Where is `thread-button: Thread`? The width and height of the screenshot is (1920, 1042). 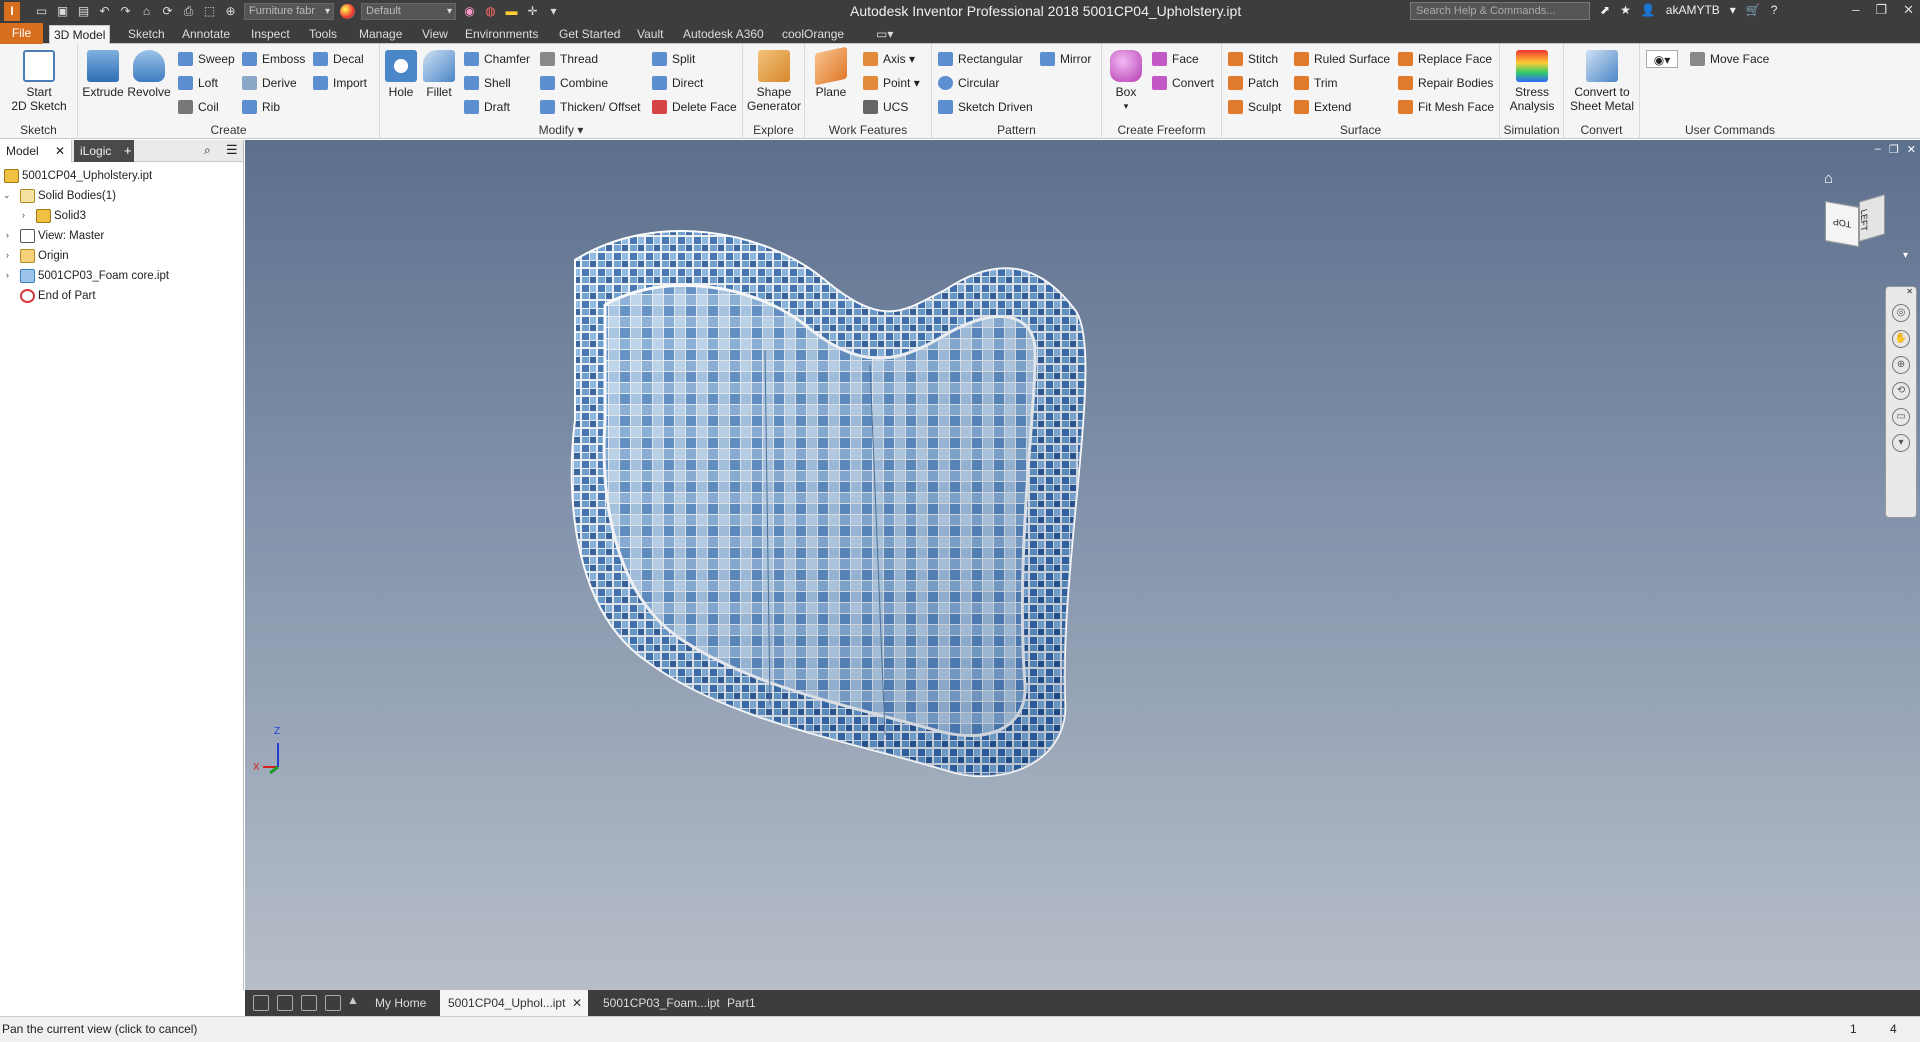
thread-button: Thread is located at coordinates (569, 59).